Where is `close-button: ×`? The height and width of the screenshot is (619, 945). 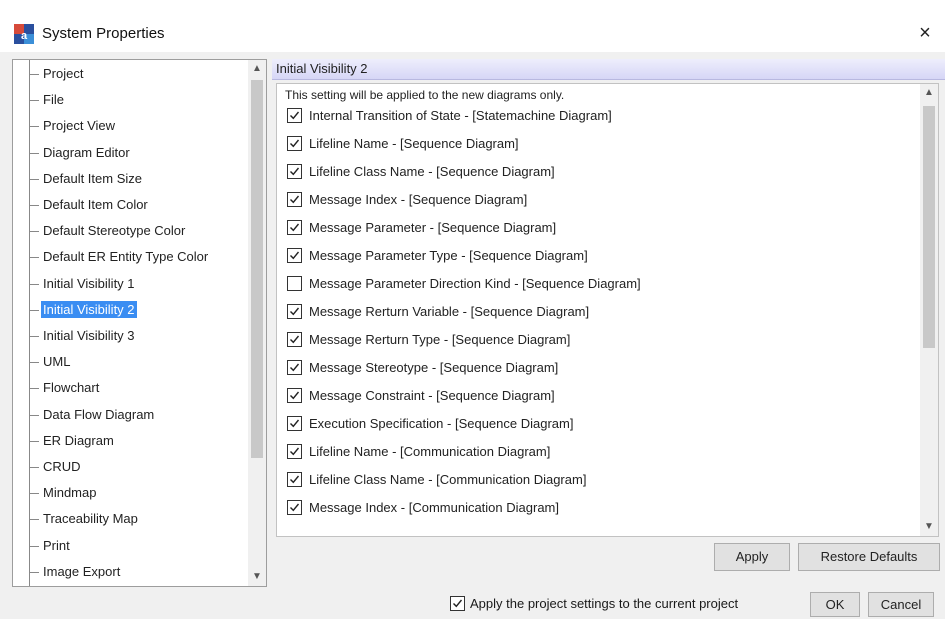
close-button: × is located at coordinates (925, 34).